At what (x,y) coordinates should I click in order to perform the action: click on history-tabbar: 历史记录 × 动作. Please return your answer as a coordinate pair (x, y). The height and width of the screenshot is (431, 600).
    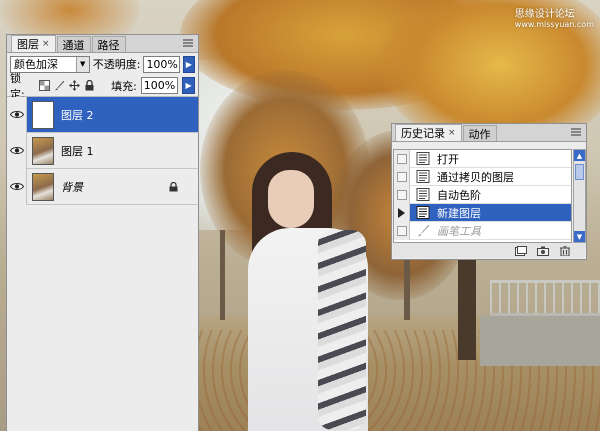
    Looking at the image, I should click on (489, 133).